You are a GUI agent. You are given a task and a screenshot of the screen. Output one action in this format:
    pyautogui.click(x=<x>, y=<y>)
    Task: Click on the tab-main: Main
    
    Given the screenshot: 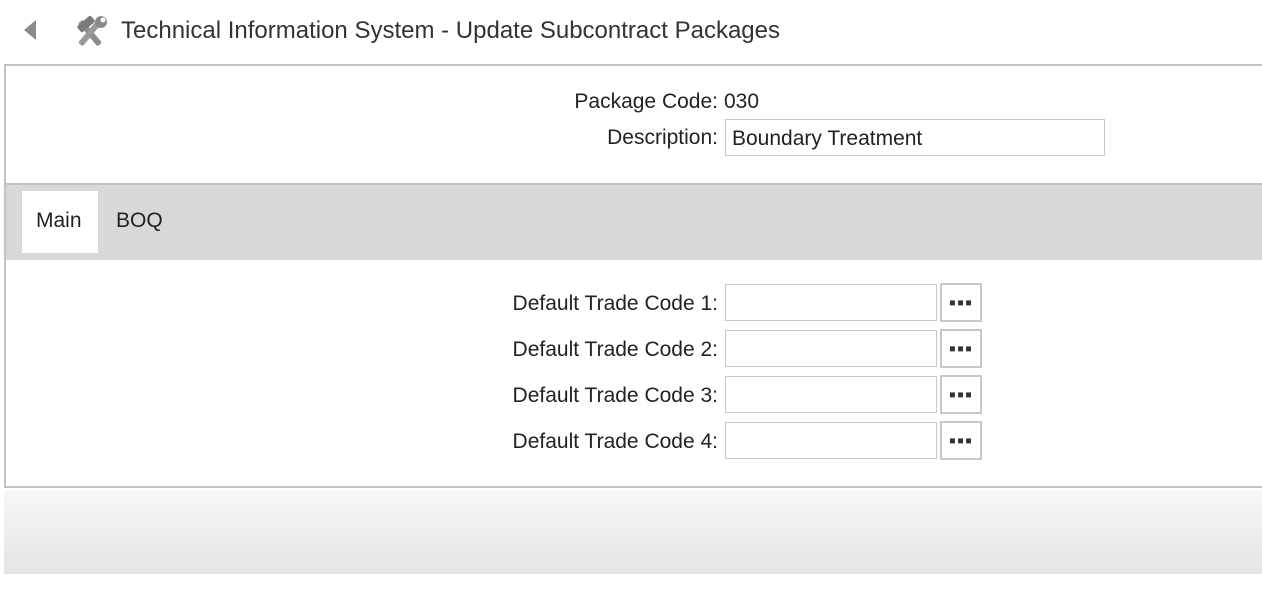 What is the action you would take?
    pyautogui.click(x=60, y=222)
    